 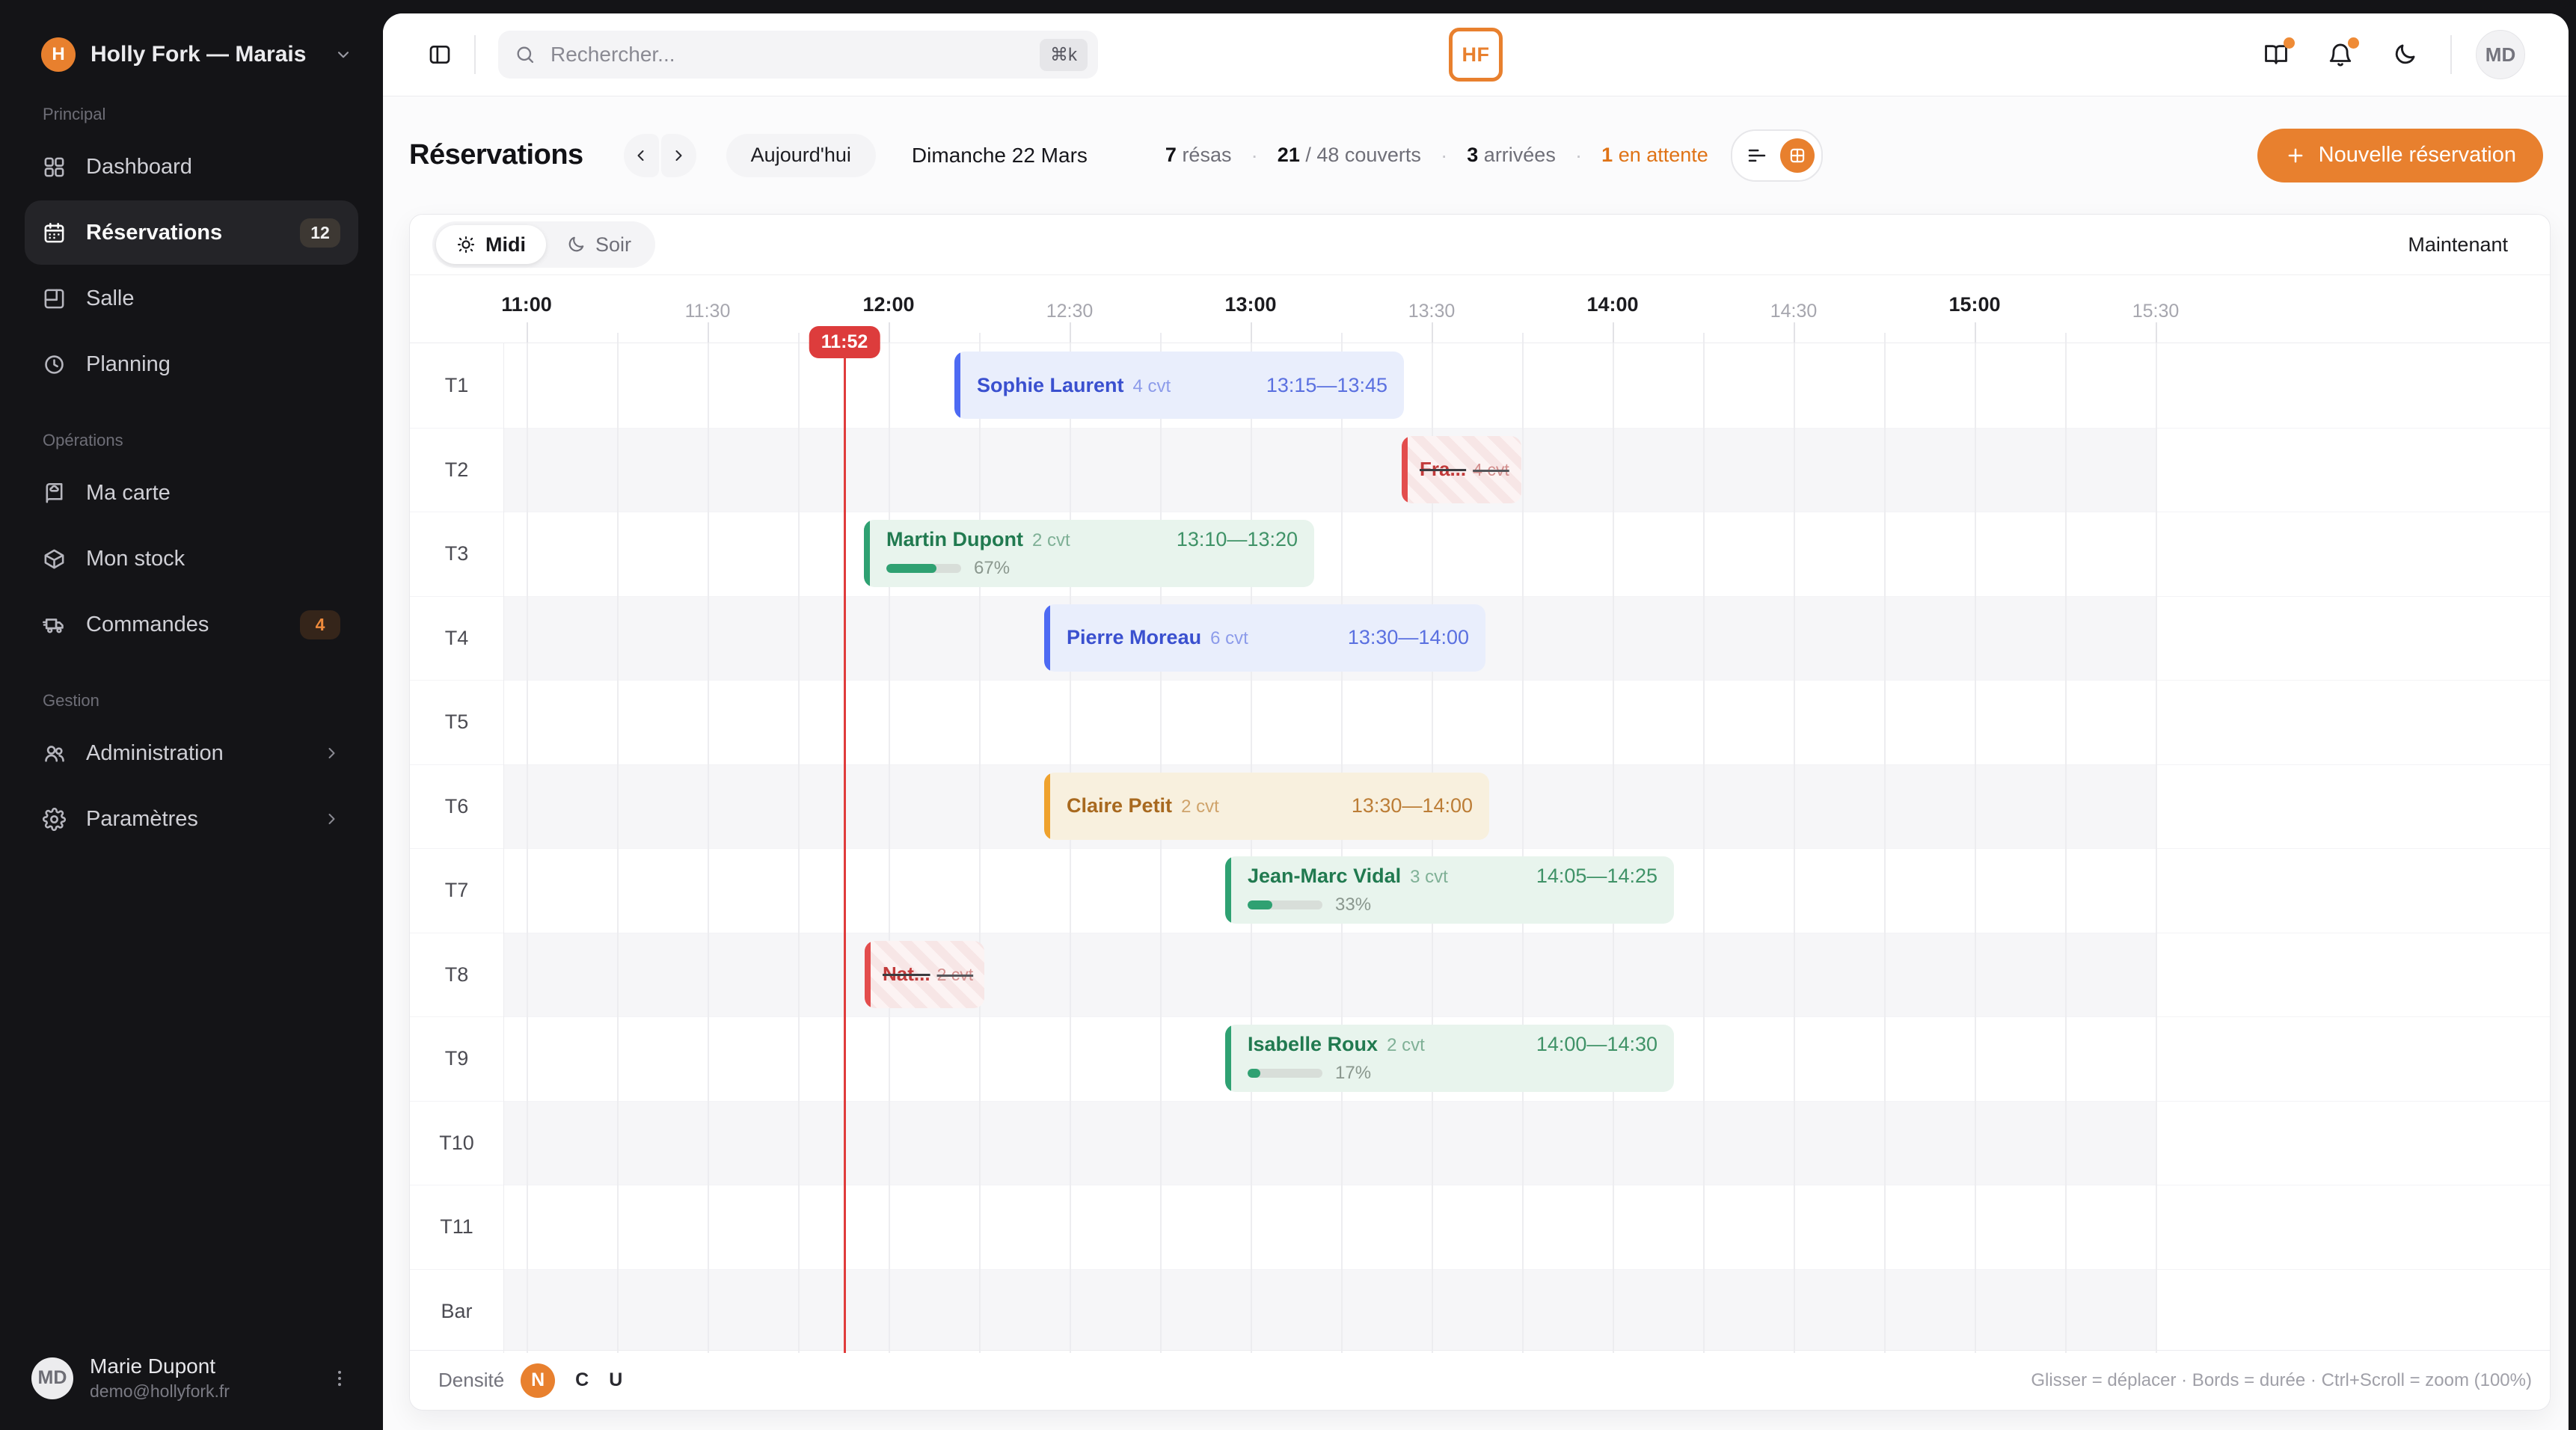 What do you see at coordinates (2400, 155) in the screenshot?
I see `new-reservation-button: Nouvelle réservation` at bounding box center [2400, 155].